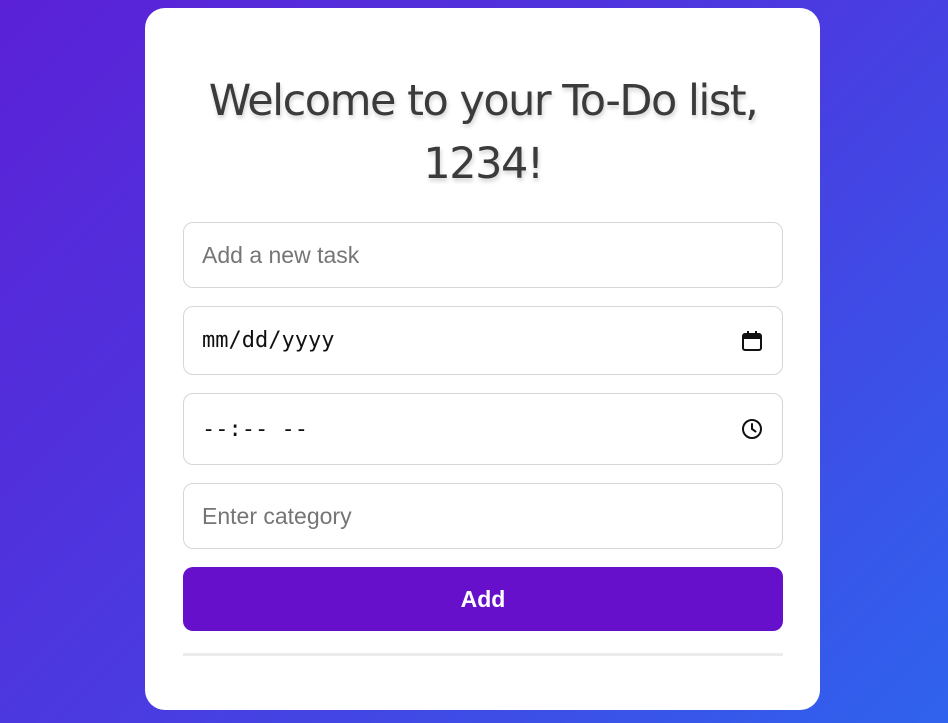 This screenshot has width=948, height=723. I want to click on category-field, so click(483, 516).